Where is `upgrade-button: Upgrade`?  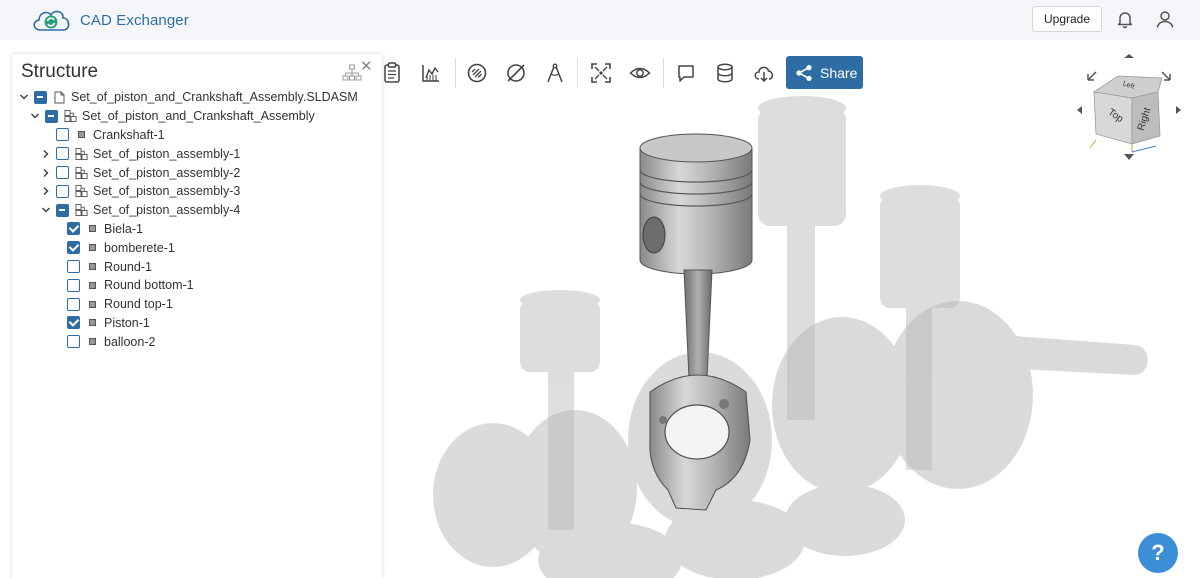
upgrade-button: Upgrade is located at coordinates (1067, 19).